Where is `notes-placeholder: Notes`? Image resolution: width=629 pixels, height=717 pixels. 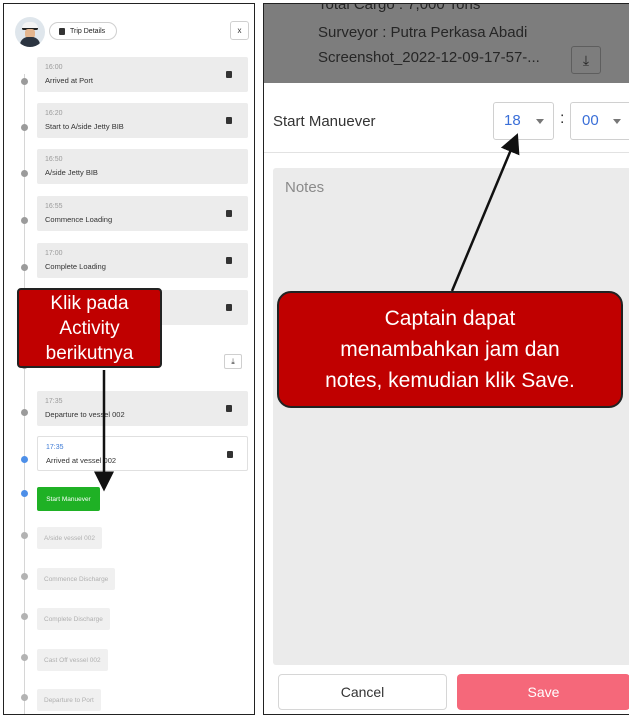
notes-placeholder: Notes is located at coordinates (305, 187).